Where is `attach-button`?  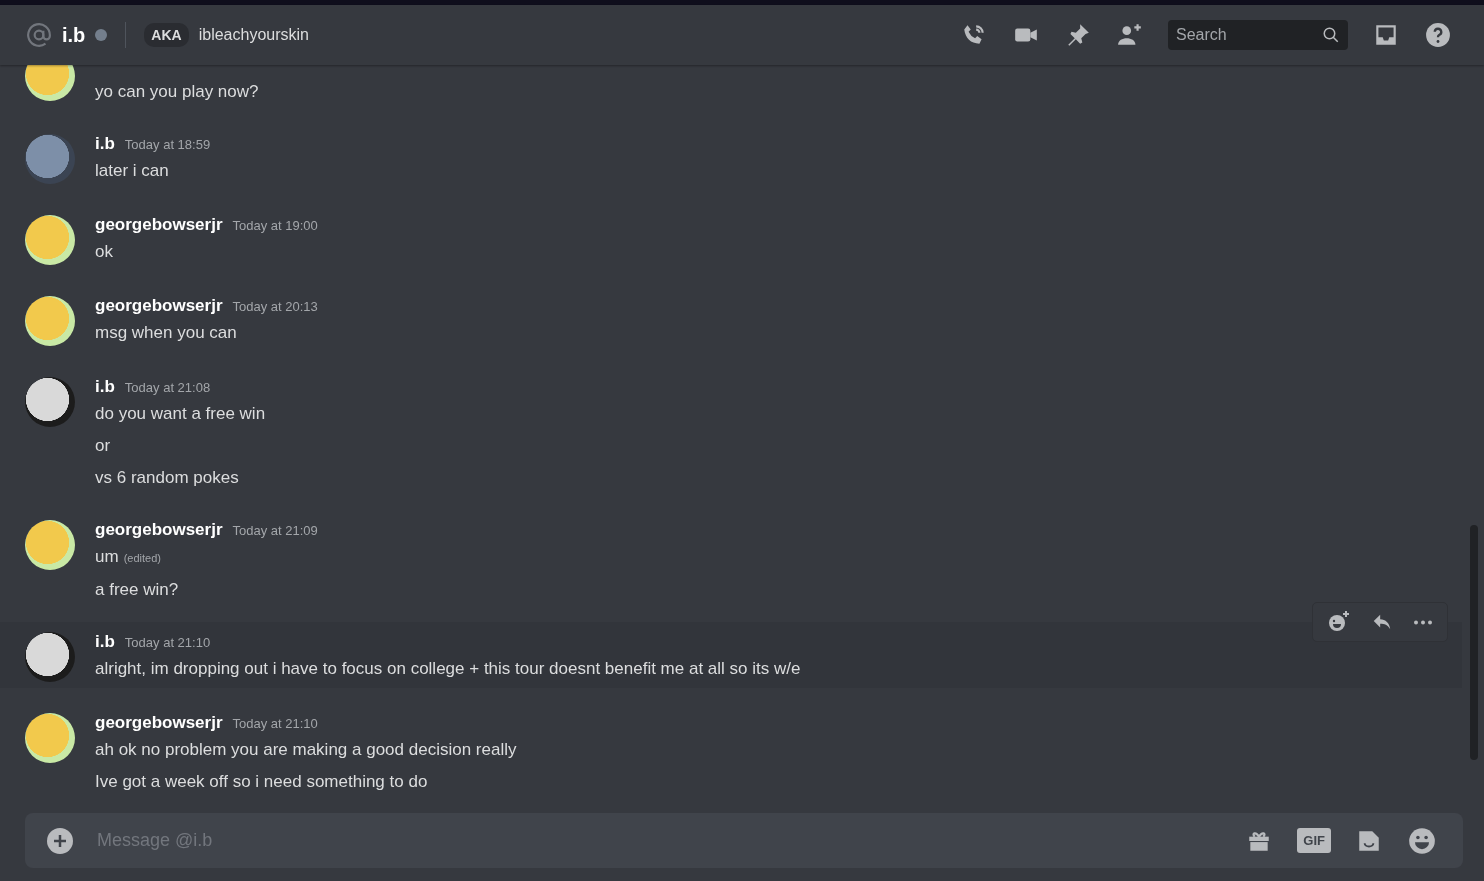
attach-button is located at coordinates (60, 840).